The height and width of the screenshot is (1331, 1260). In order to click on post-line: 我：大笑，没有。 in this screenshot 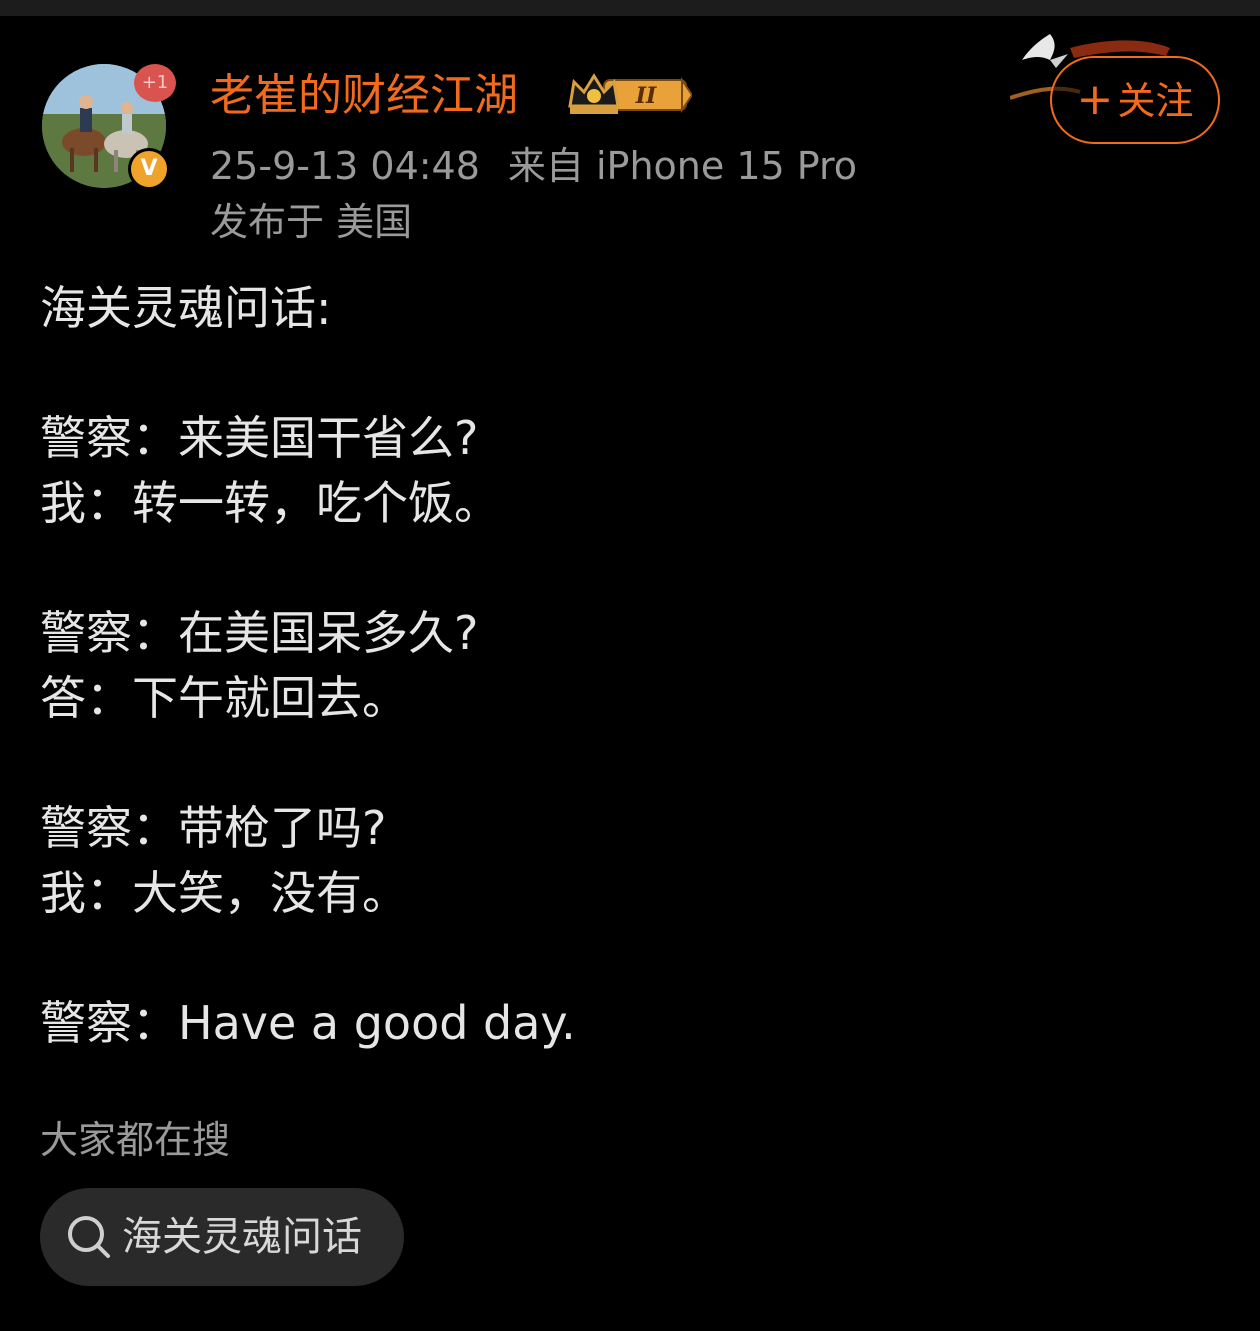, I will do `click(224, 893)`.